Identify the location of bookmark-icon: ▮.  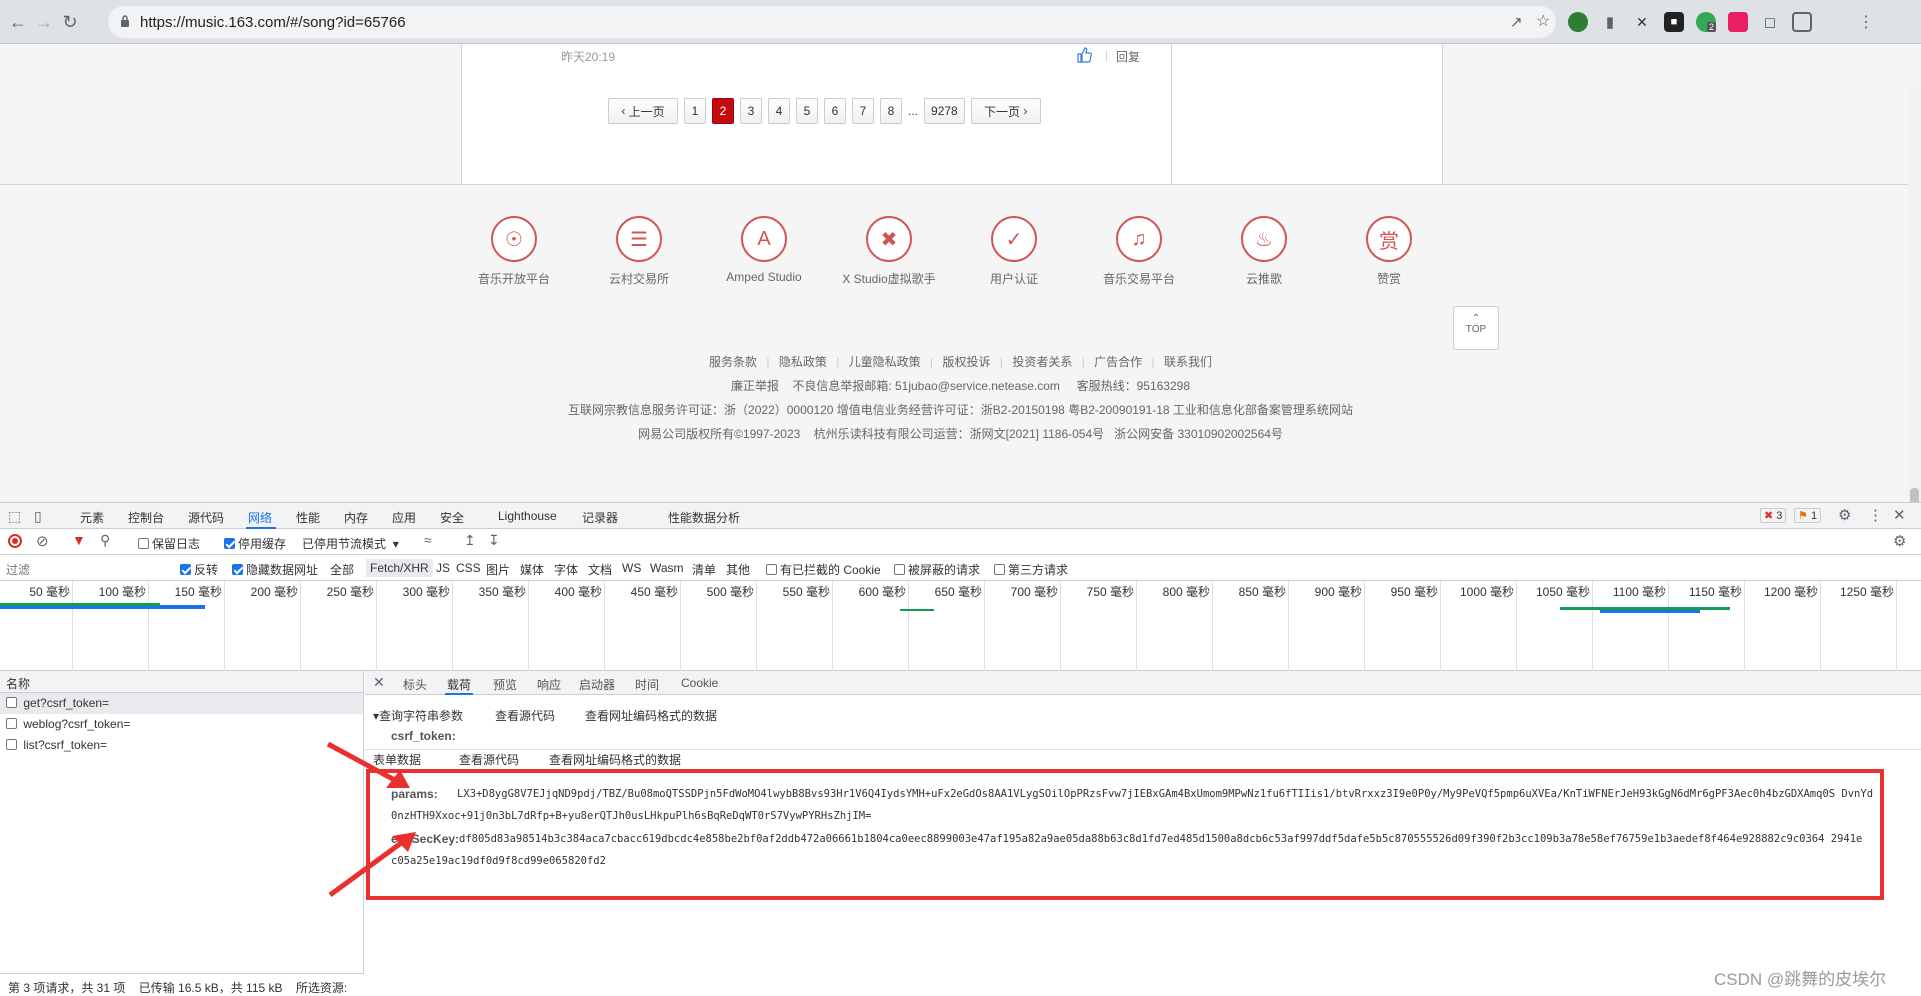
(1610, 22).